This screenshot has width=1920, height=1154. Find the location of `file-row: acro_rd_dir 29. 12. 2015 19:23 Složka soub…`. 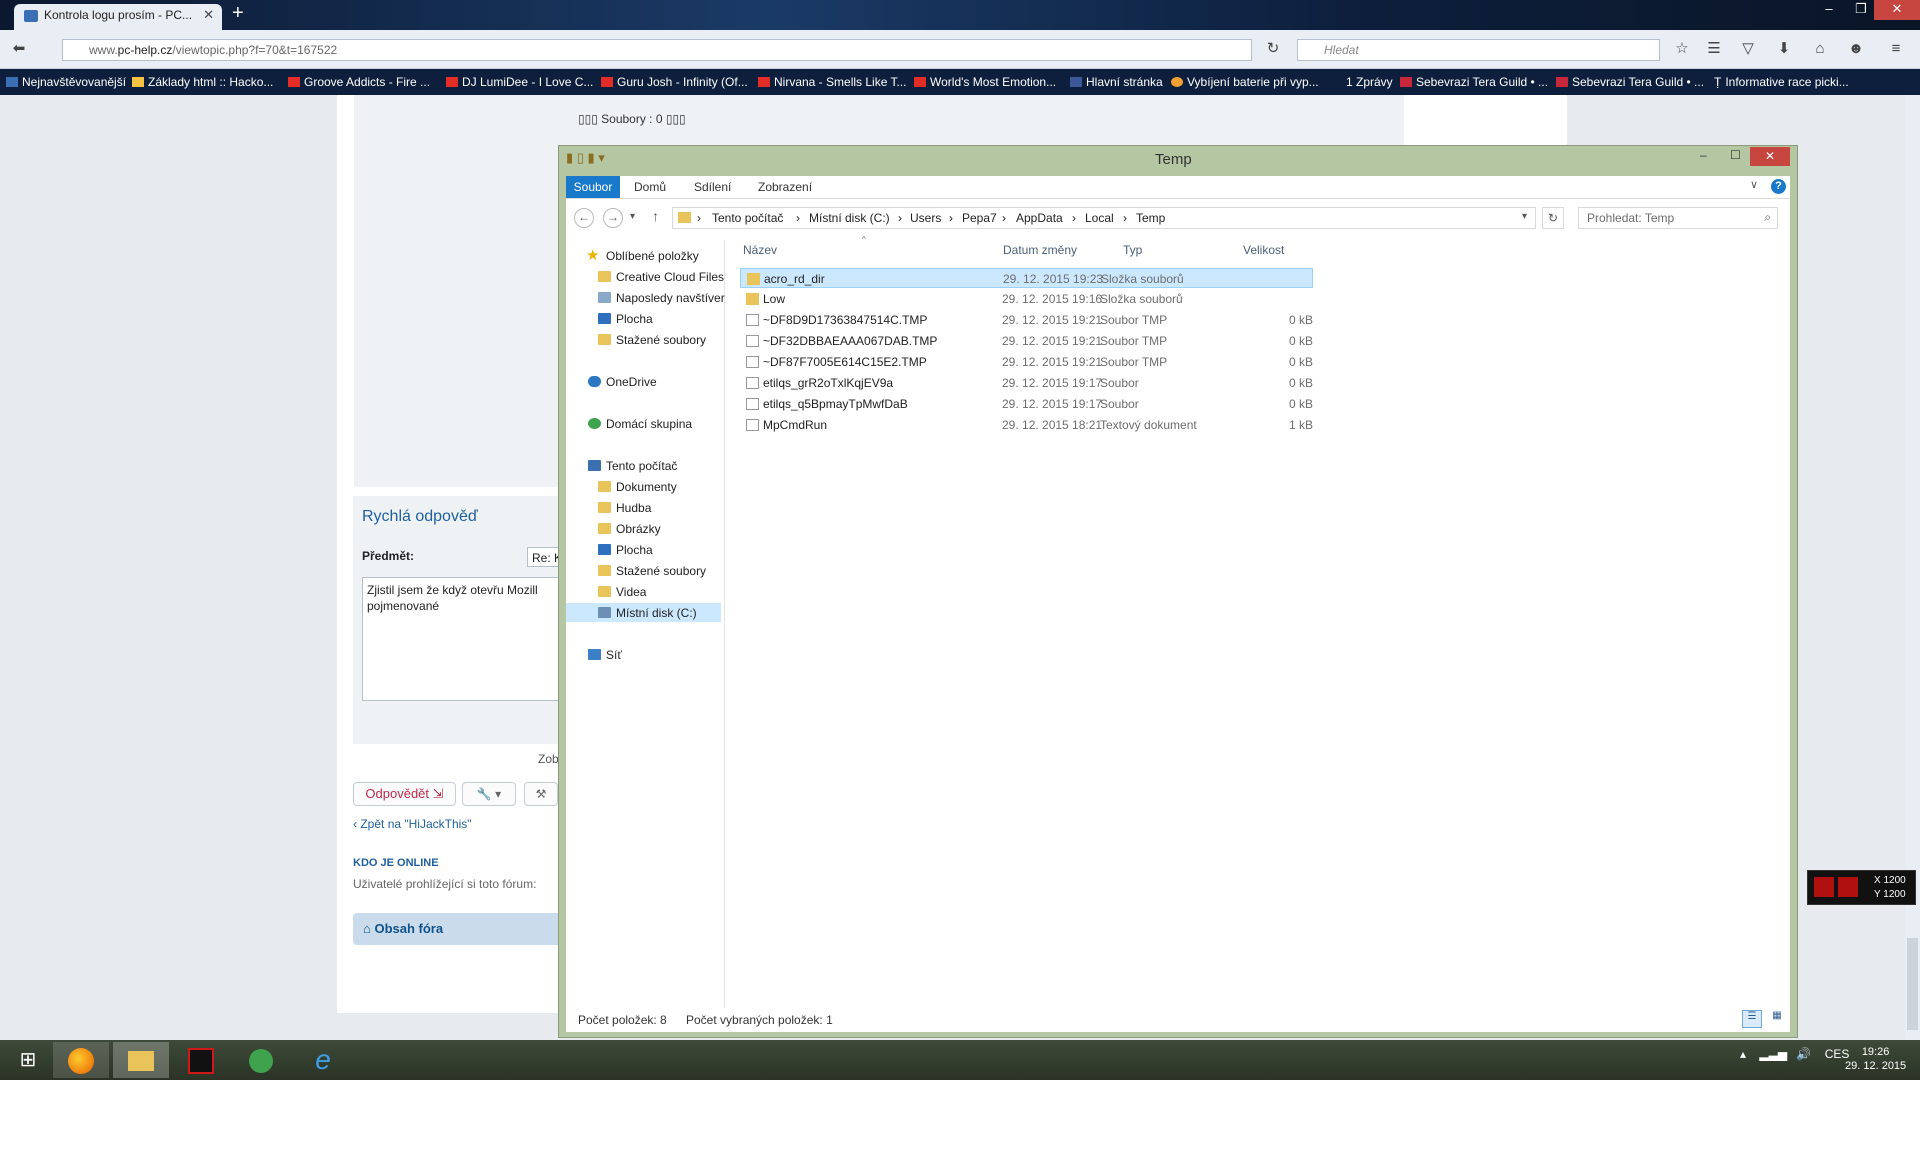

file-row: acro_rd_dir 29. 12. 2015 19:23 Složka soub… is located at coordinates (1026, 278).